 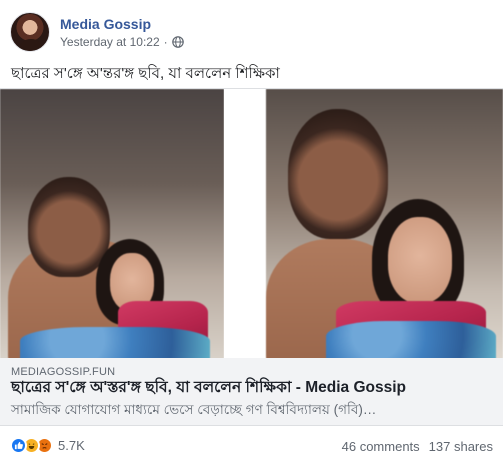 I want to click on header-text: Media Gossip Yesterday at 10:22 ·, so click(x=122, y=32).